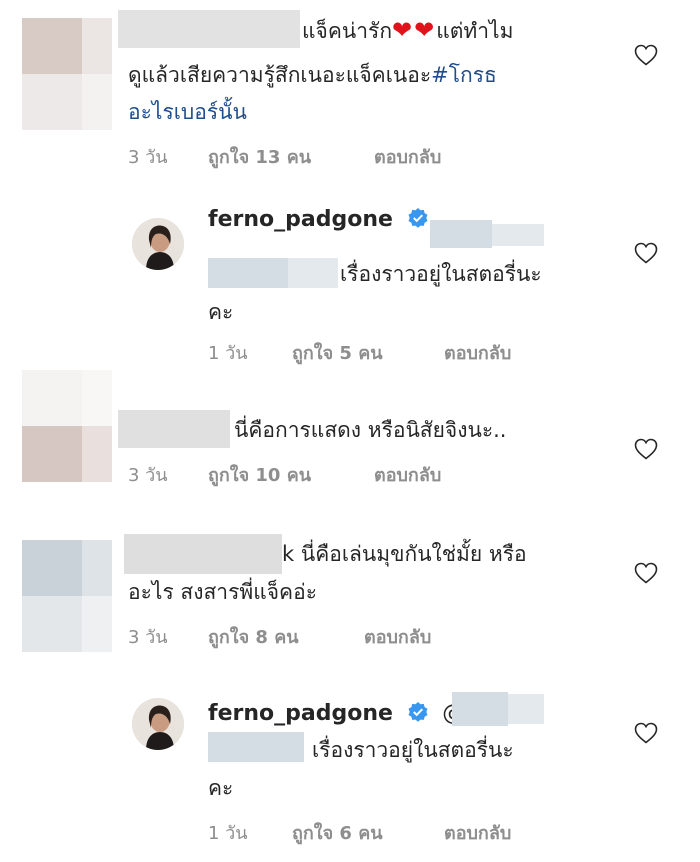 This screenshot has width=700, height=862. Describe the element at coordinates (414, 30) in the screenshot. I see `hearts-emoji: ❤❤` at that location.